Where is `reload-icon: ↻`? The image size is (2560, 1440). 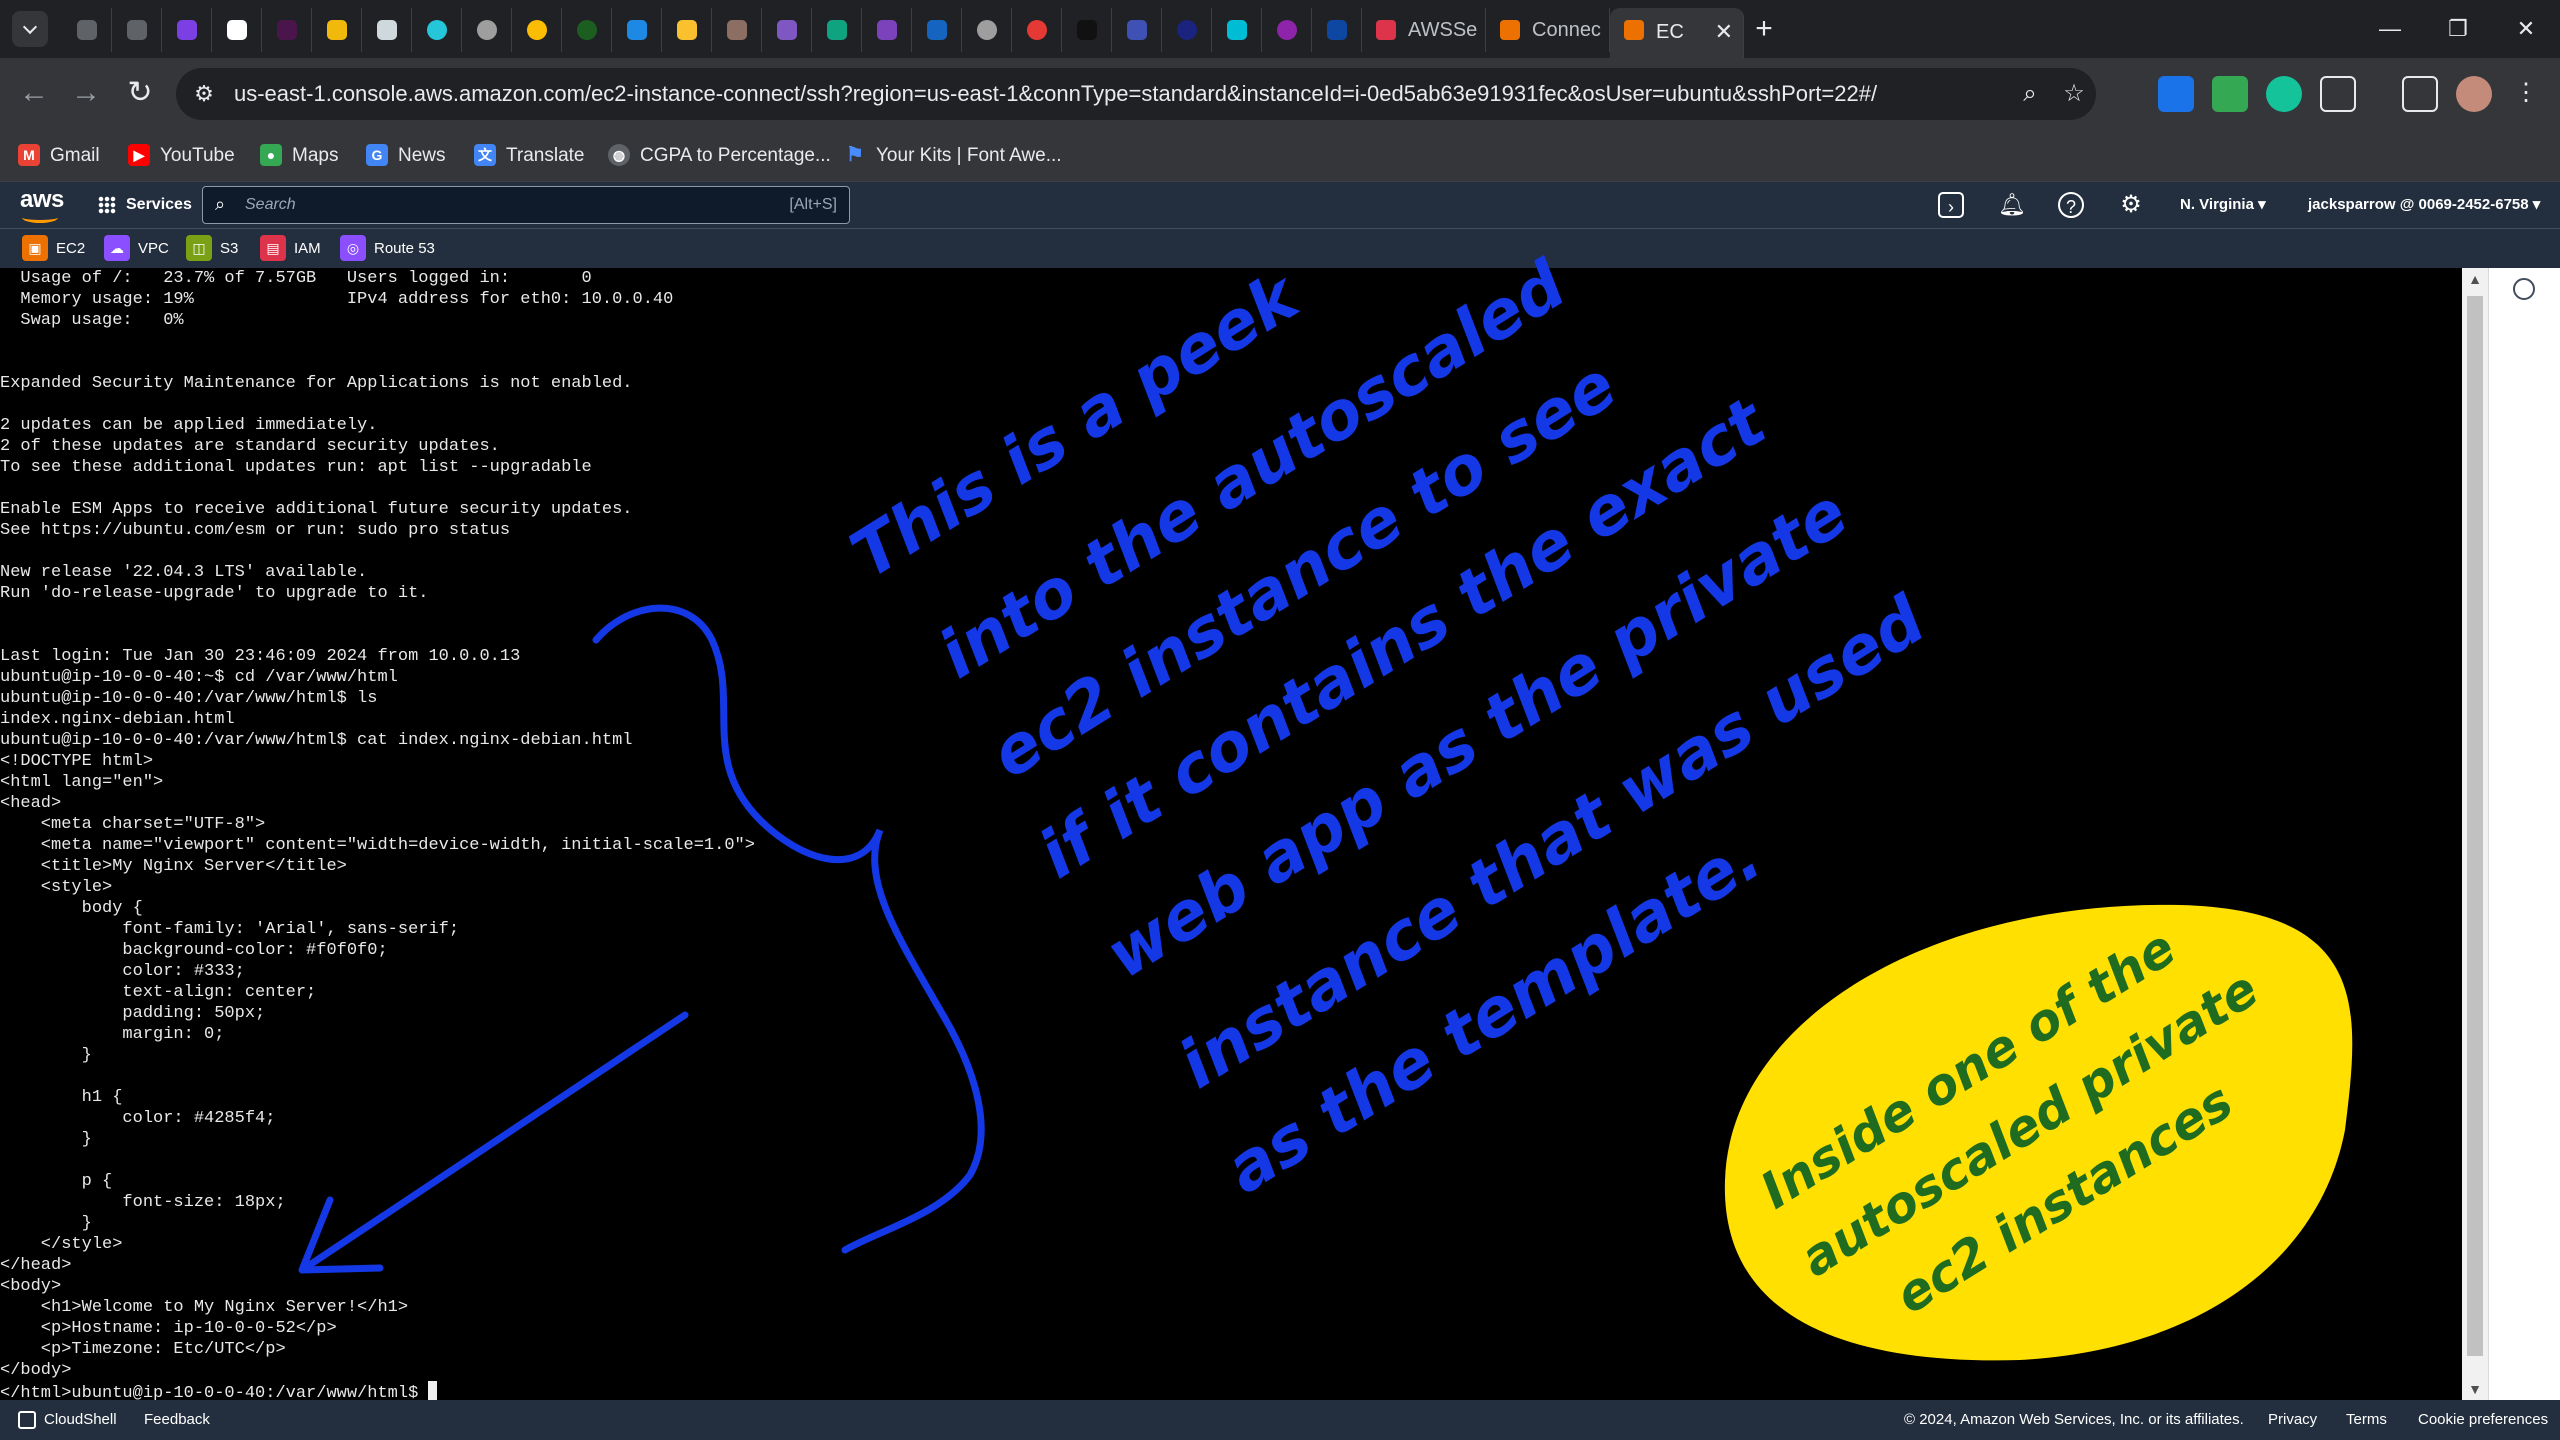 reload-icon: ↻ is located at coordinates (140, 94).